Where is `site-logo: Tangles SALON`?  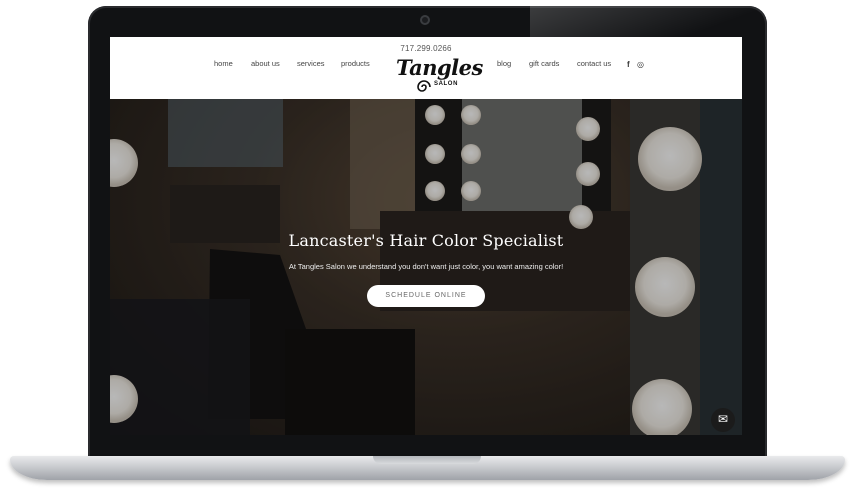 site-logo: Tangles SALON is located at coordinates (438, 75).